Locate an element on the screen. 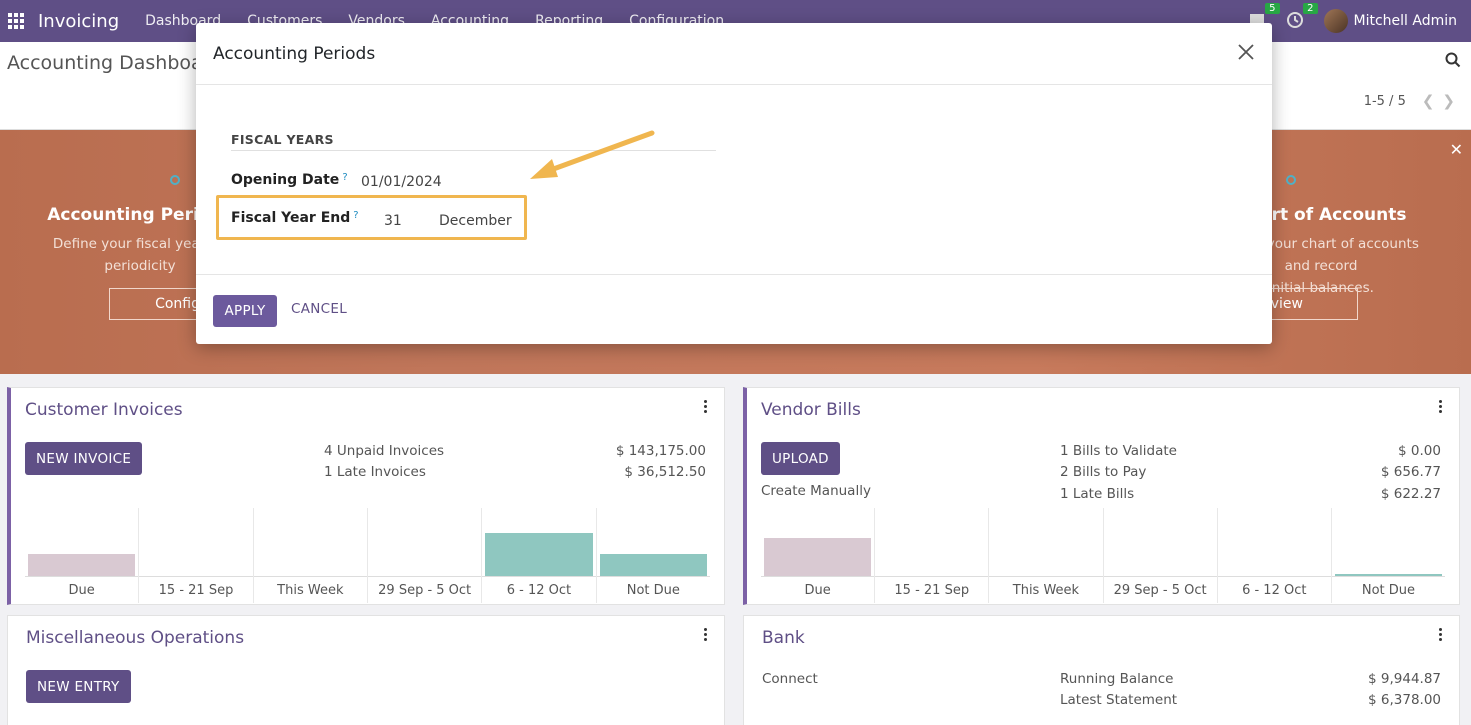 The image size is (1471, 725). avatar is located at coordinates (1335, 21).